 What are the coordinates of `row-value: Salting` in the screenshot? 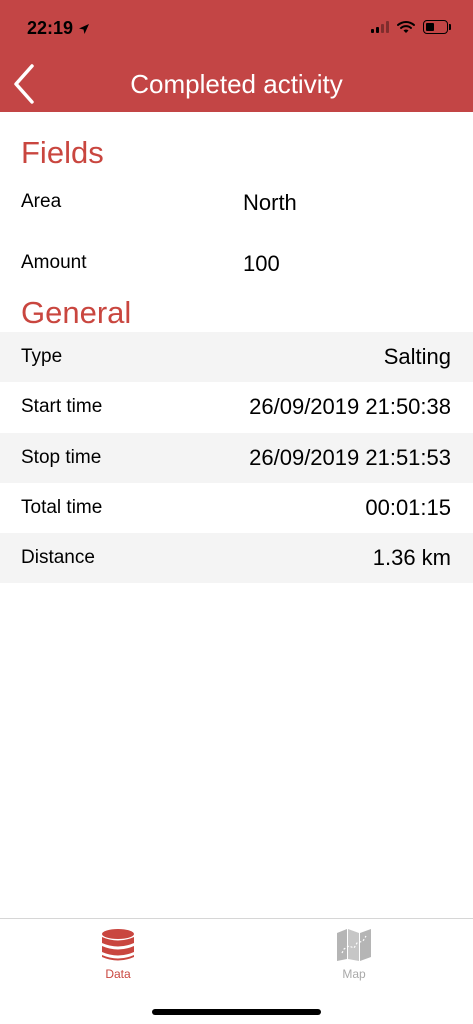 It's located at (417, 356).